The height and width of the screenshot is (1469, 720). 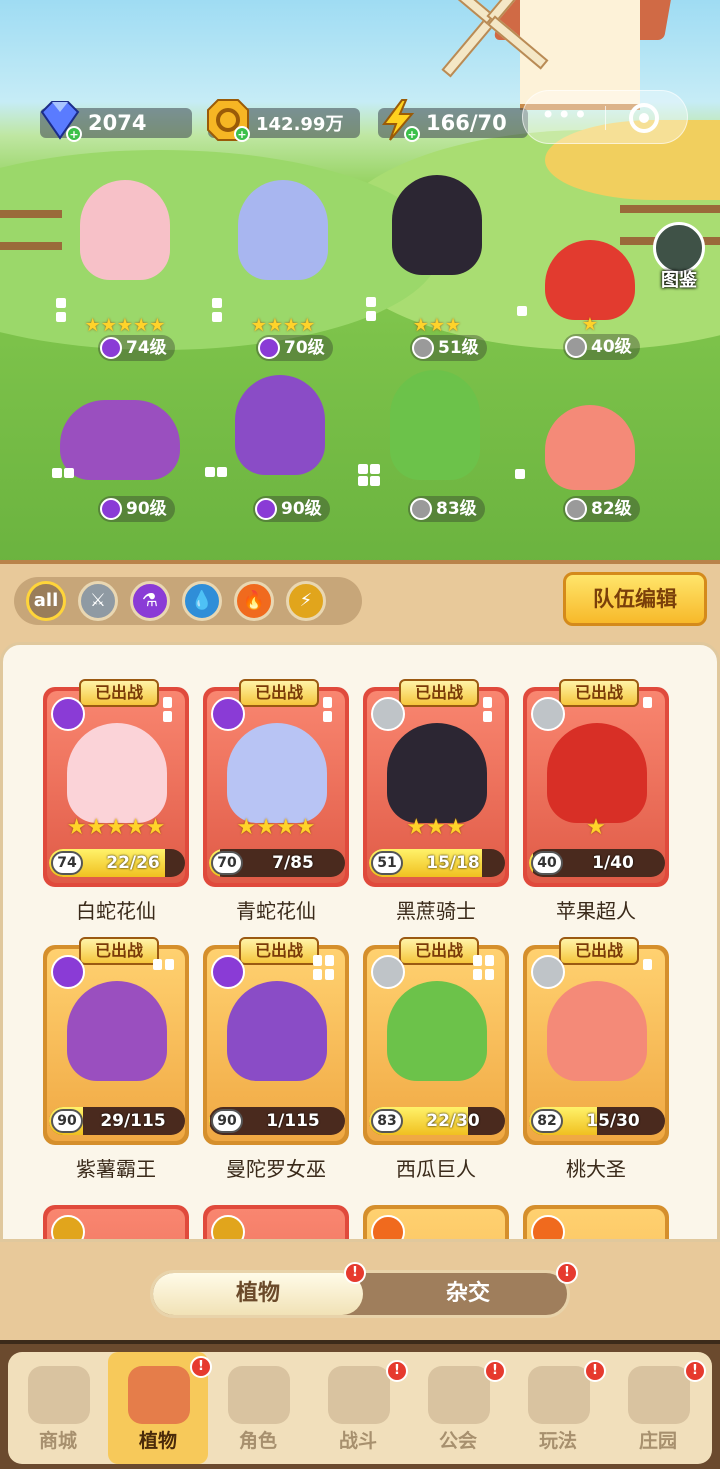 I want to click on diamond-icon: +, so click(x=61, y=121).